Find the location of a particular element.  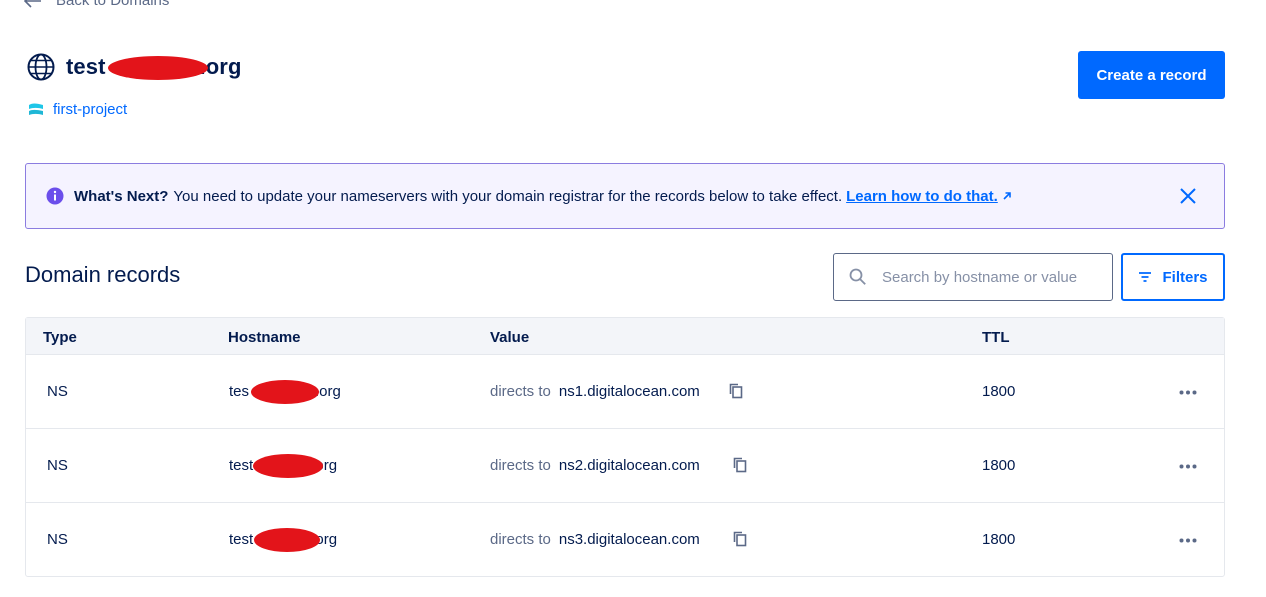

project-link: first-project is located at coordinates (77, 109).